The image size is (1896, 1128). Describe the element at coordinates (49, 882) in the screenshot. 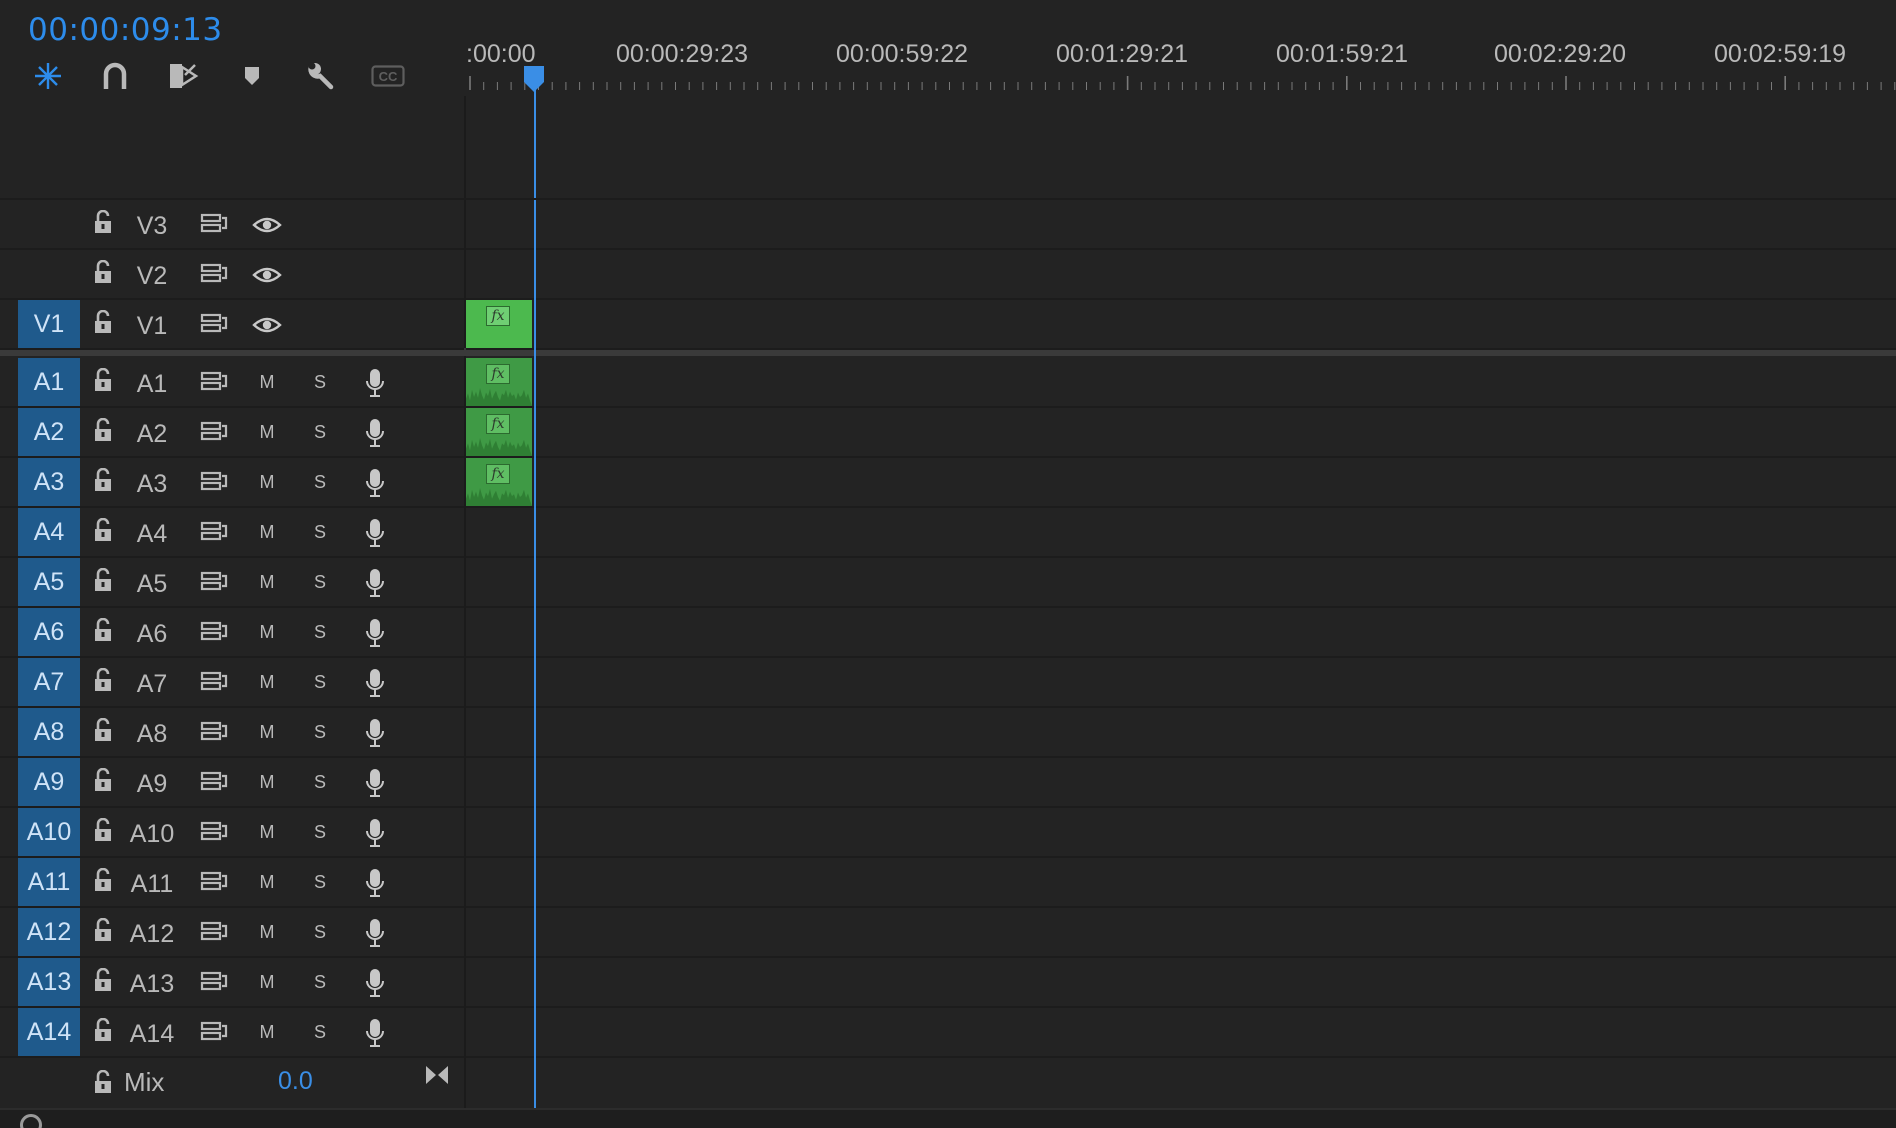

I see `source-patch-a11: A11` at that location.